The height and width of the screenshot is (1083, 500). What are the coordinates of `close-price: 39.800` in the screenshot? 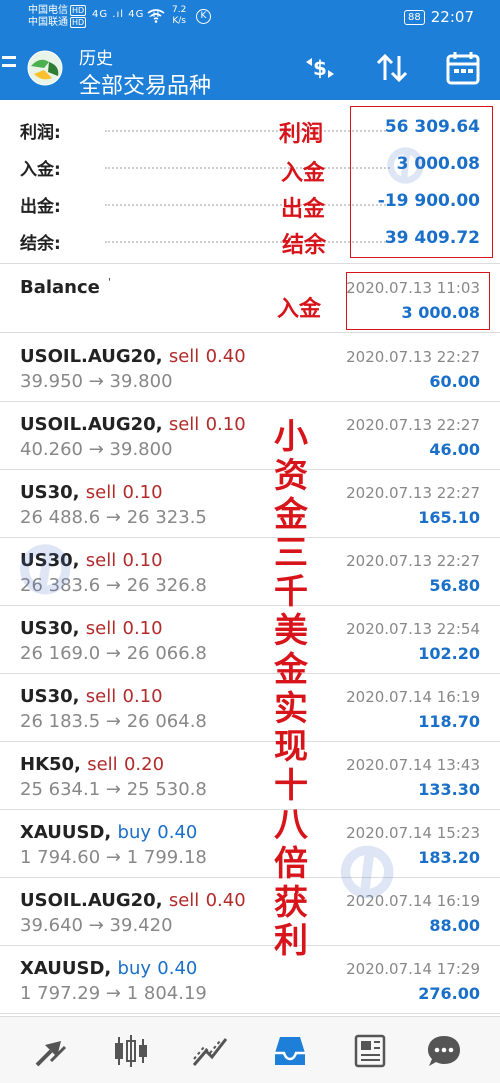 It's located at (141, 381).